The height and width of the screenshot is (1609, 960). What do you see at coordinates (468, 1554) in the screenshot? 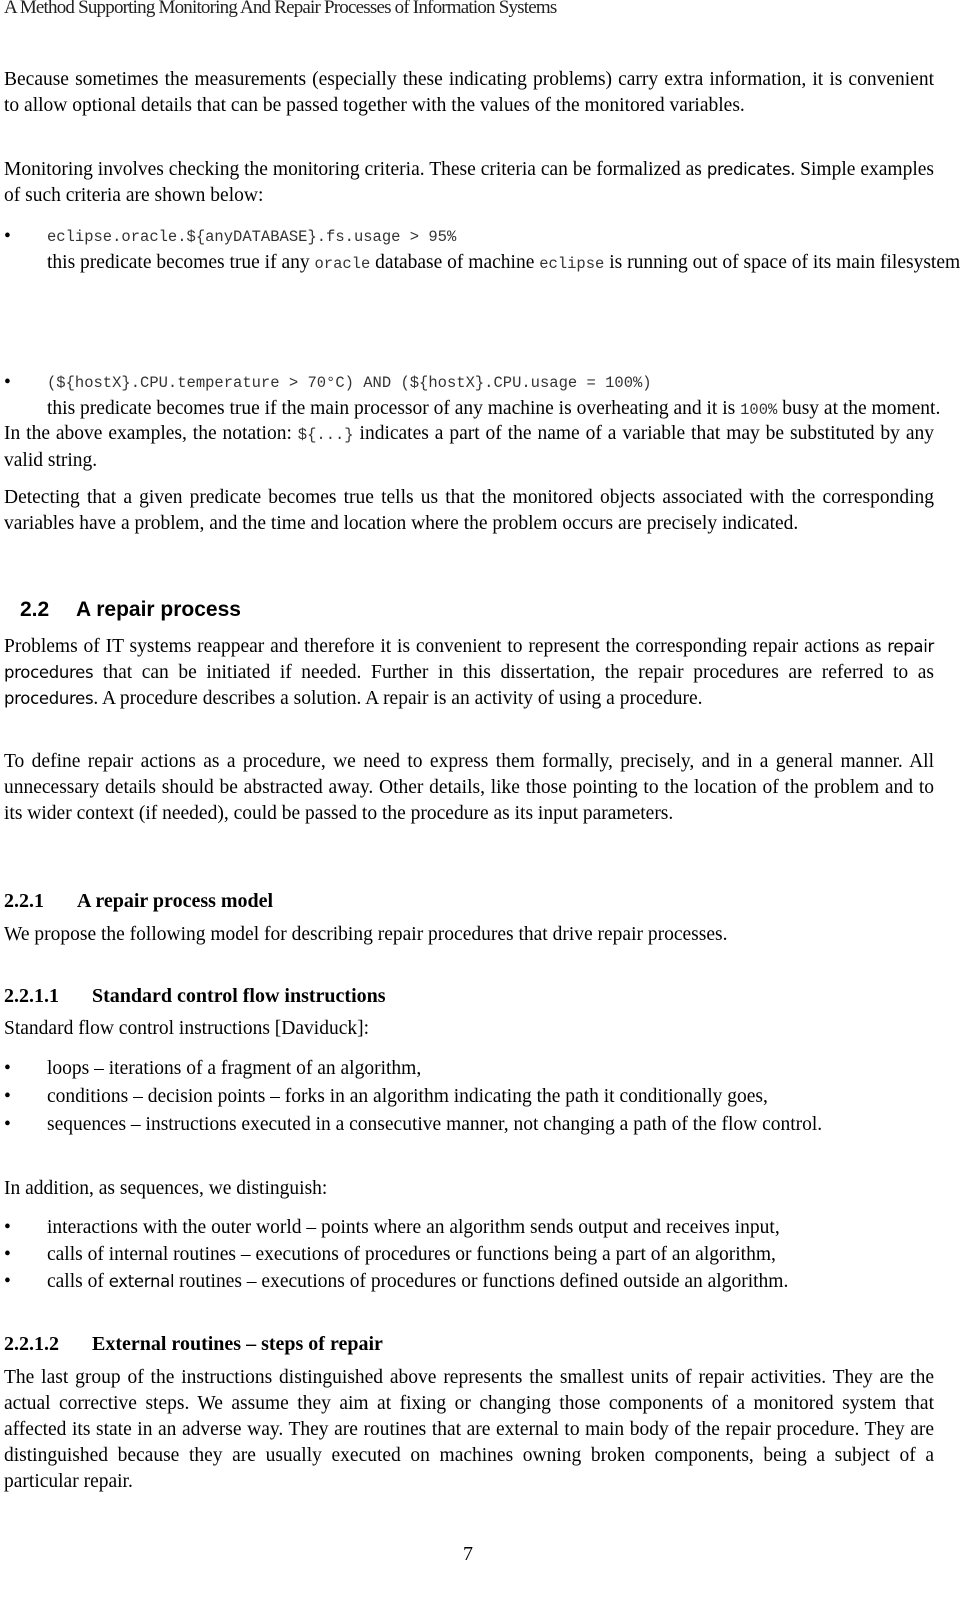
I see `page-number: 7` at bounding box center [468, 1554].